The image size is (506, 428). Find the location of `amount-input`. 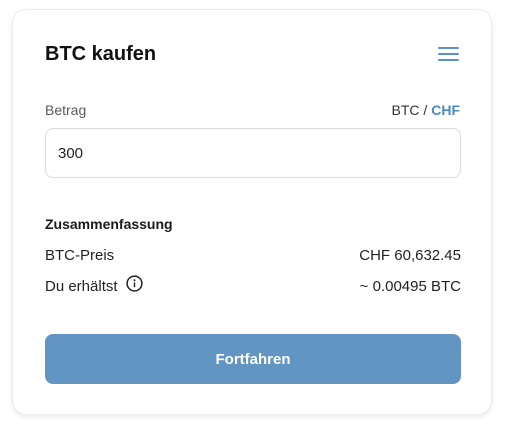

amount-input is located at coordinates (253, 153).